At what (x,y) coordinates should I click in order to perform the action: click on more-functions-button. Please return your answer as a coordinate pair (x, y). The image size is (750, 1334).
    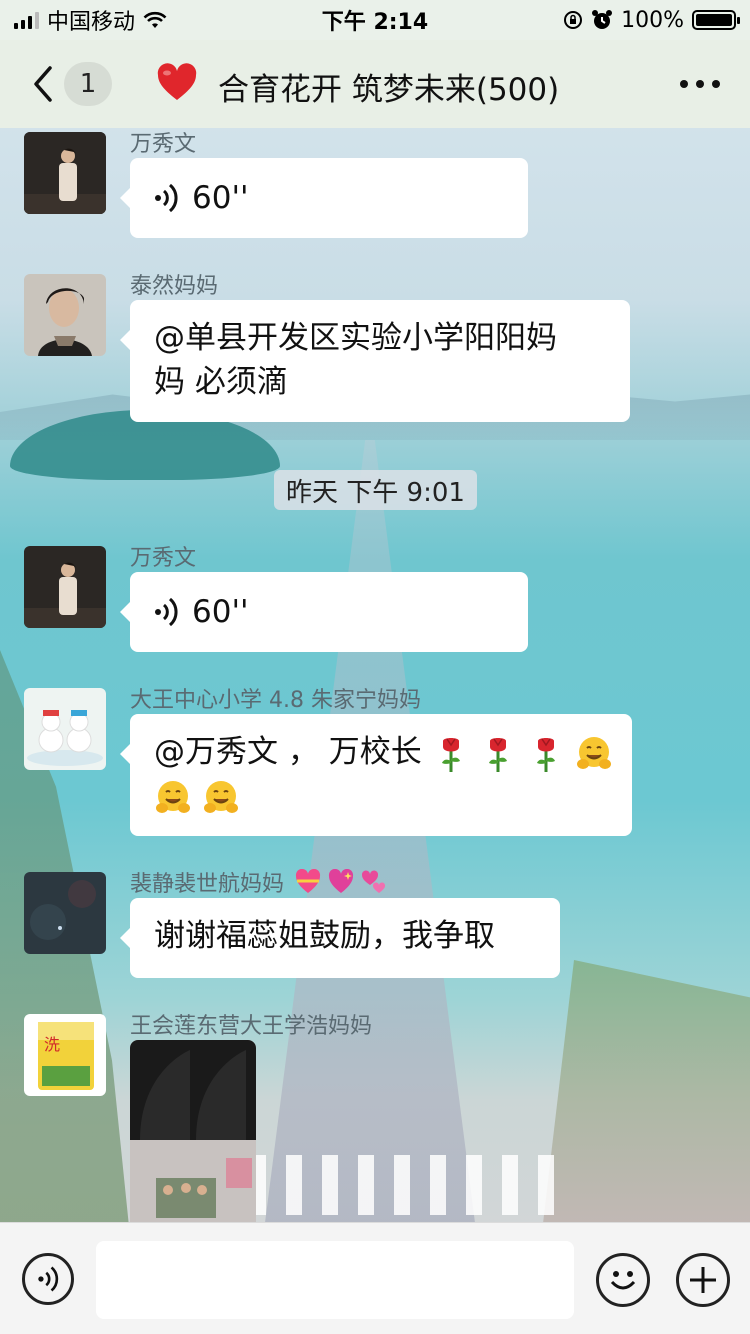
    Looking at the image, I should click on (703, 1280).